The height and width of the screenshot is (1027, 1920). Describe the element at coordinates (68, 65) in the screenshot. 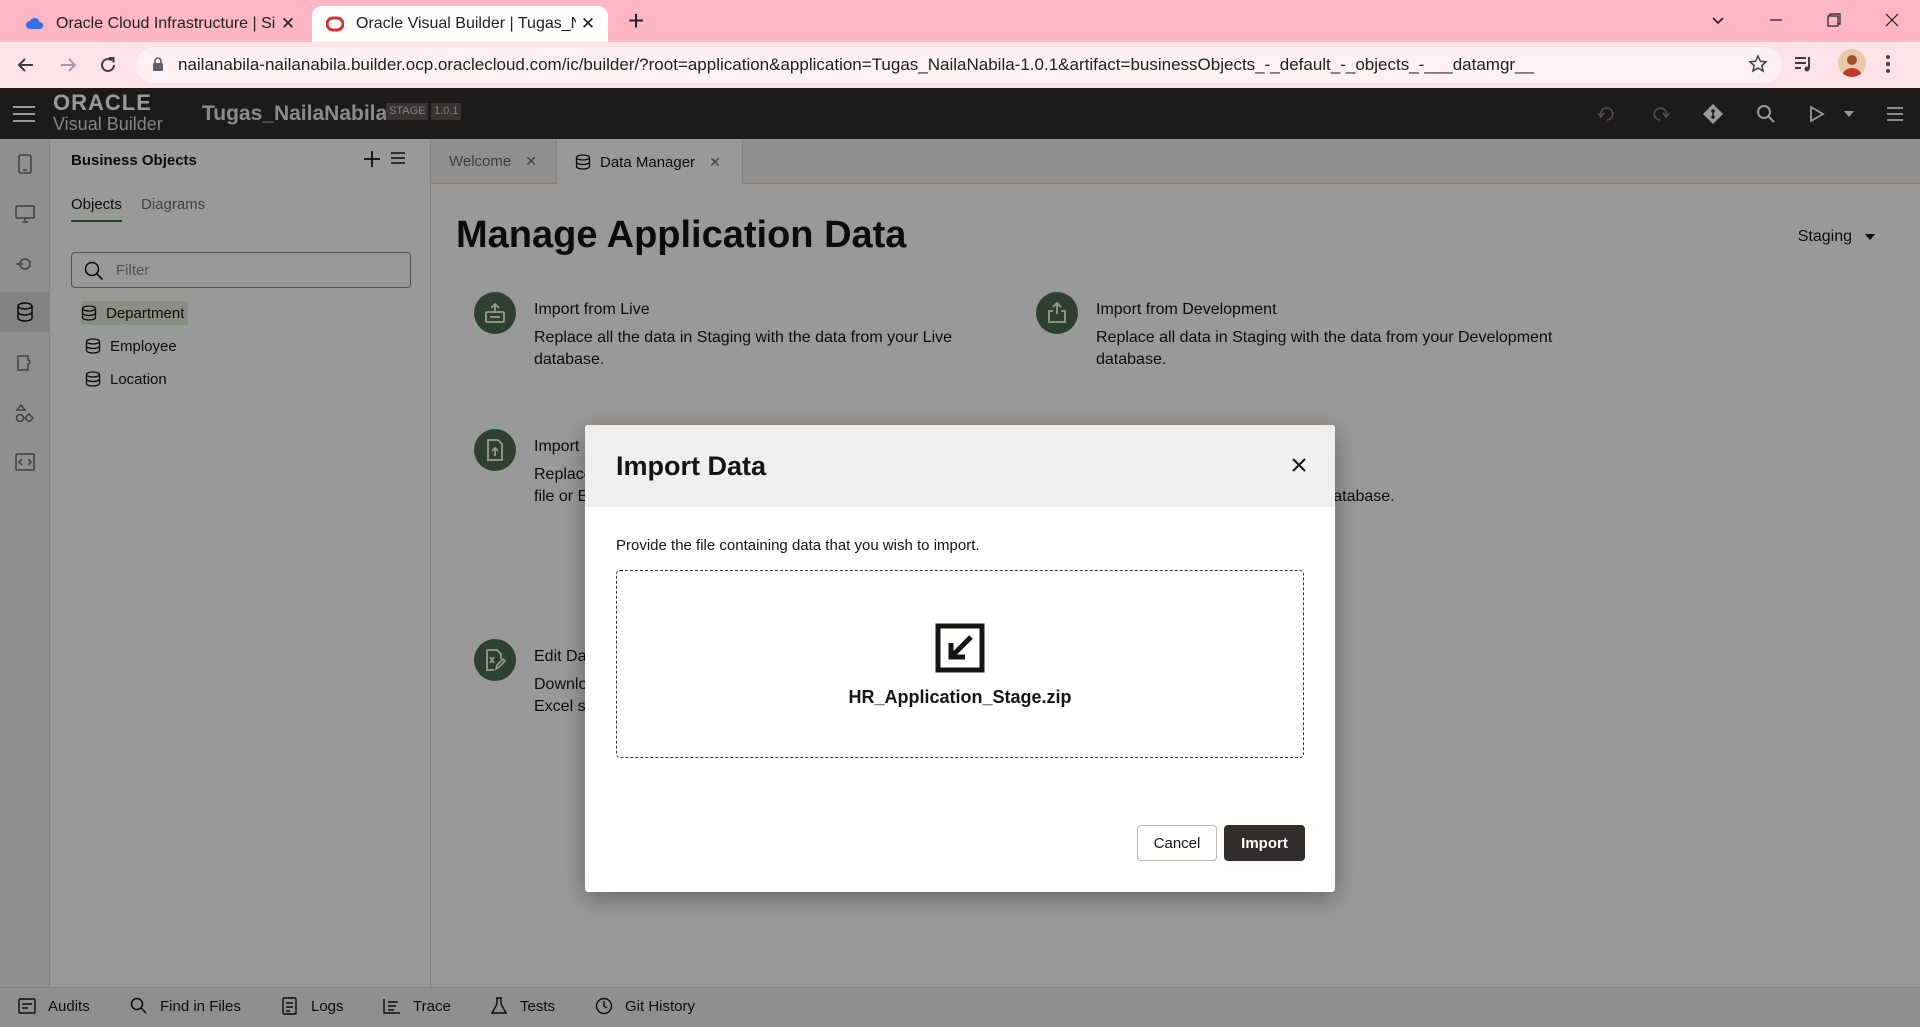

I see `forward-icon` at that location.